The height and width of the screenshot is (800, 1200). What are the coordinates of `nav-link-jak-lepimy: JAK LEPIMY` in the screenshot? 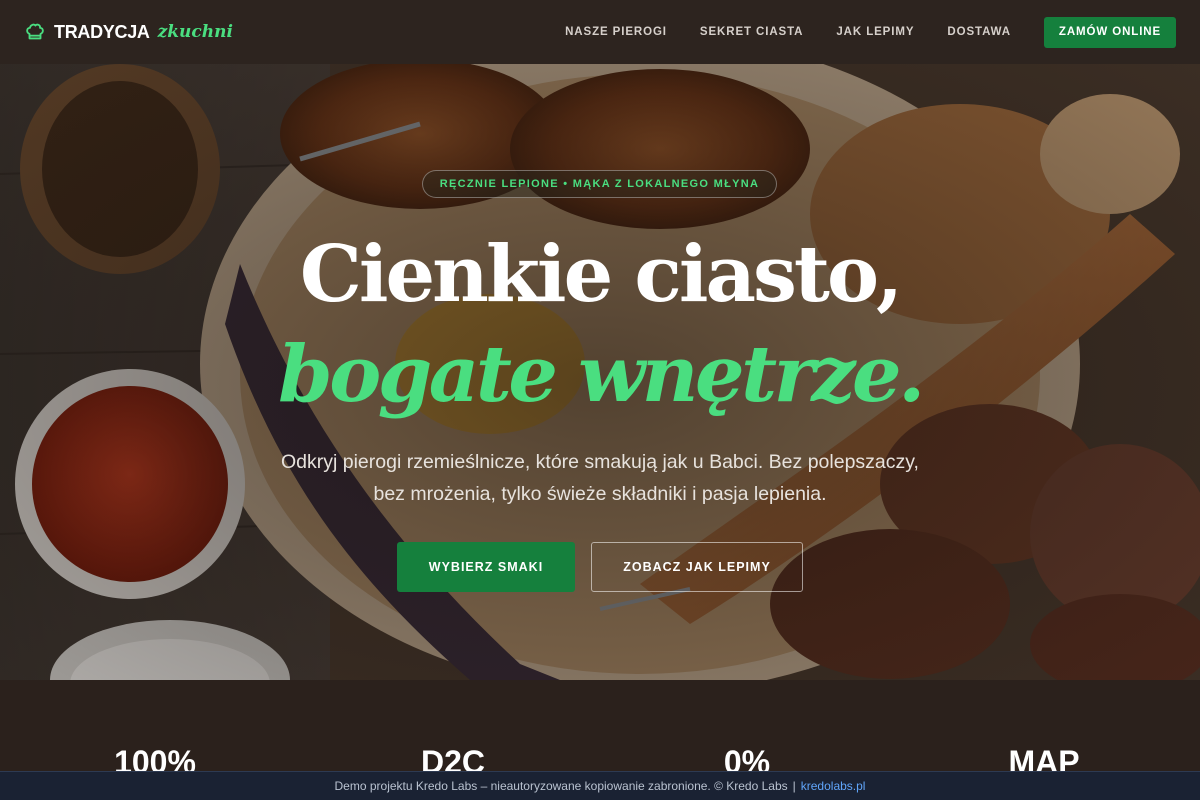 It's located at (875, 32).